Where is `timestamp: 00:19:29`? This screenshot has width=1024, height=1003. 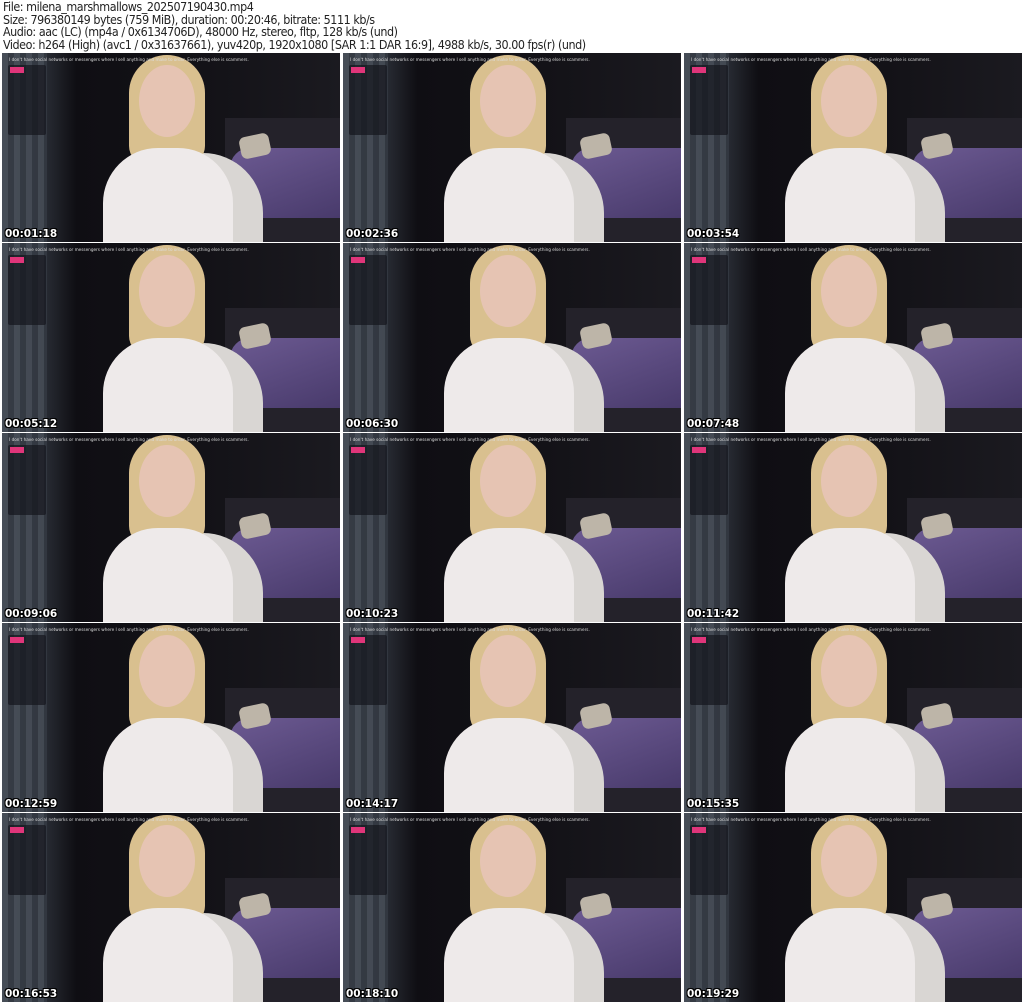
timestamp: 00:19:29 is located at coordinates (713, 994).